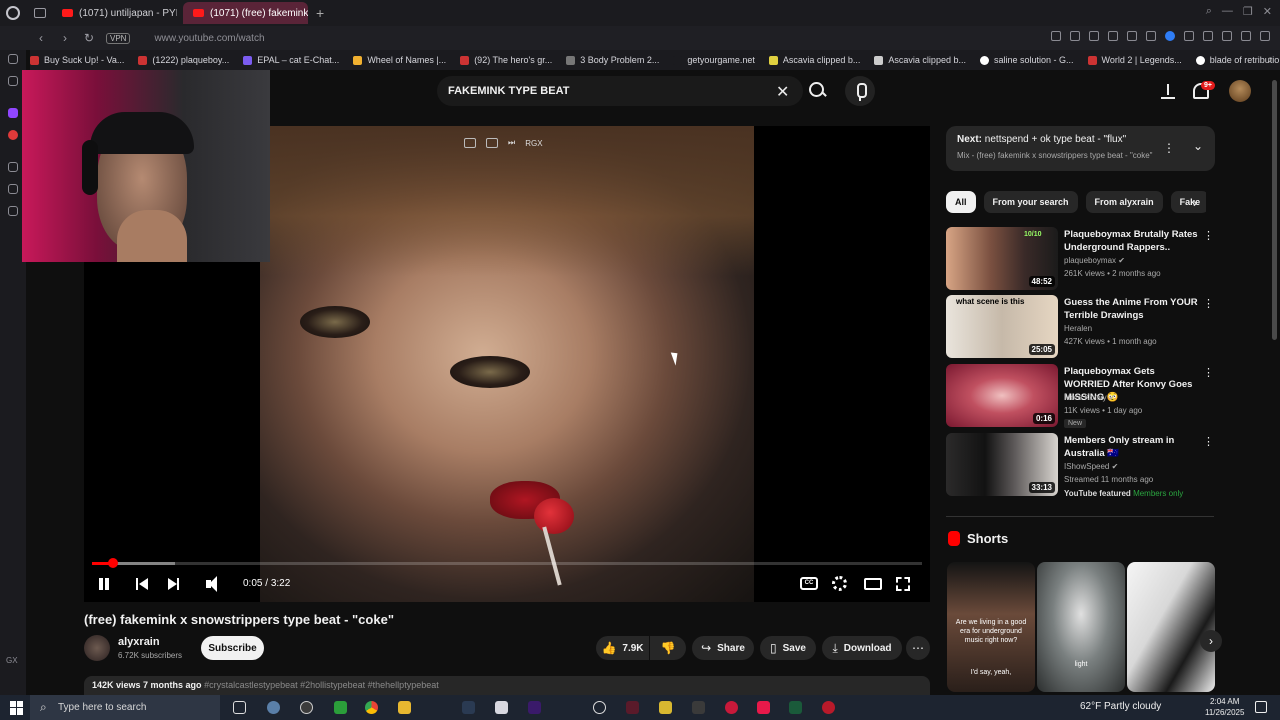 This screenshot has width=1280, height=720. What do you see at coordinates (1211, 641) in the screenshot?
I see `shorts-next-button: ›` at bounding box center [1211, 641].